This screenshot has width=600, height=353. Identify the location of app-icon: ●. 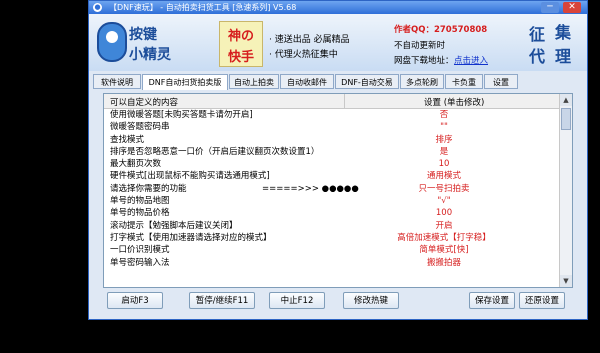
(97, 7).